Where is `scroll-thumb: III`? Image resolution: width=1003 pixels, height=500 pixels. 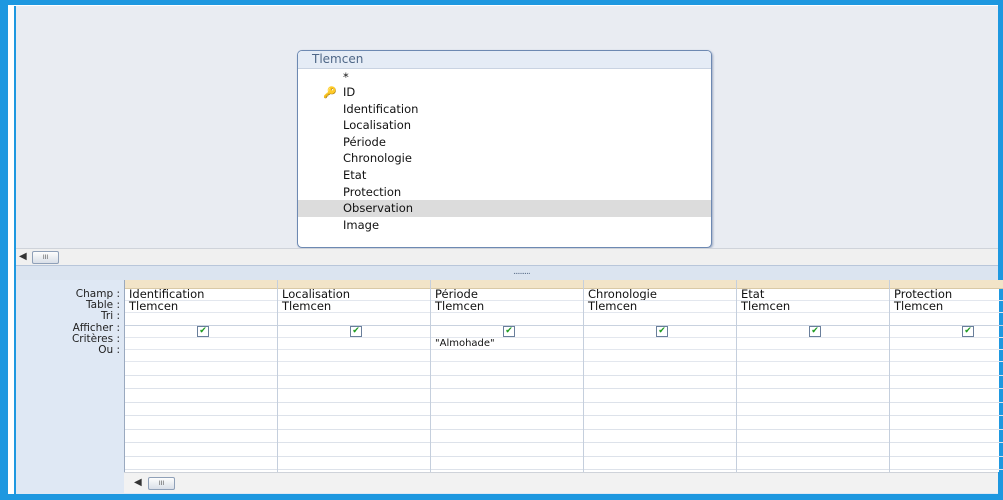 scroll-thumb: III is located at coordinates (45, 257).